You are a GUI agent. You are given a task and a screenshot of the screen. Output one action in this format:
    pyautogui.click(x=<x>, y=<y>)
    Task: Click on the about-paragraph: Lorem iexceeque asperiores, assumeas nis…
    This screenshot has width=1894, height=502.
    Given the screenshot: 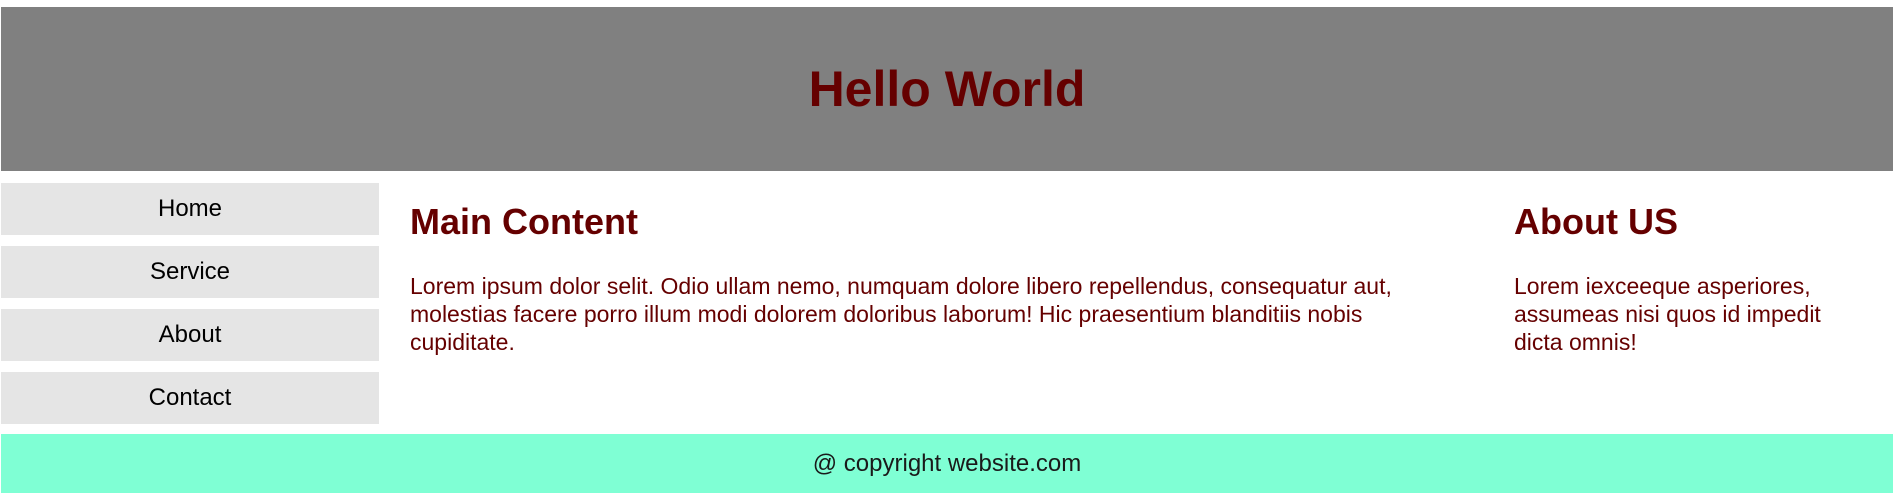 What is the action you would take?
    pyautogui.click(x=1667, y=314)
    